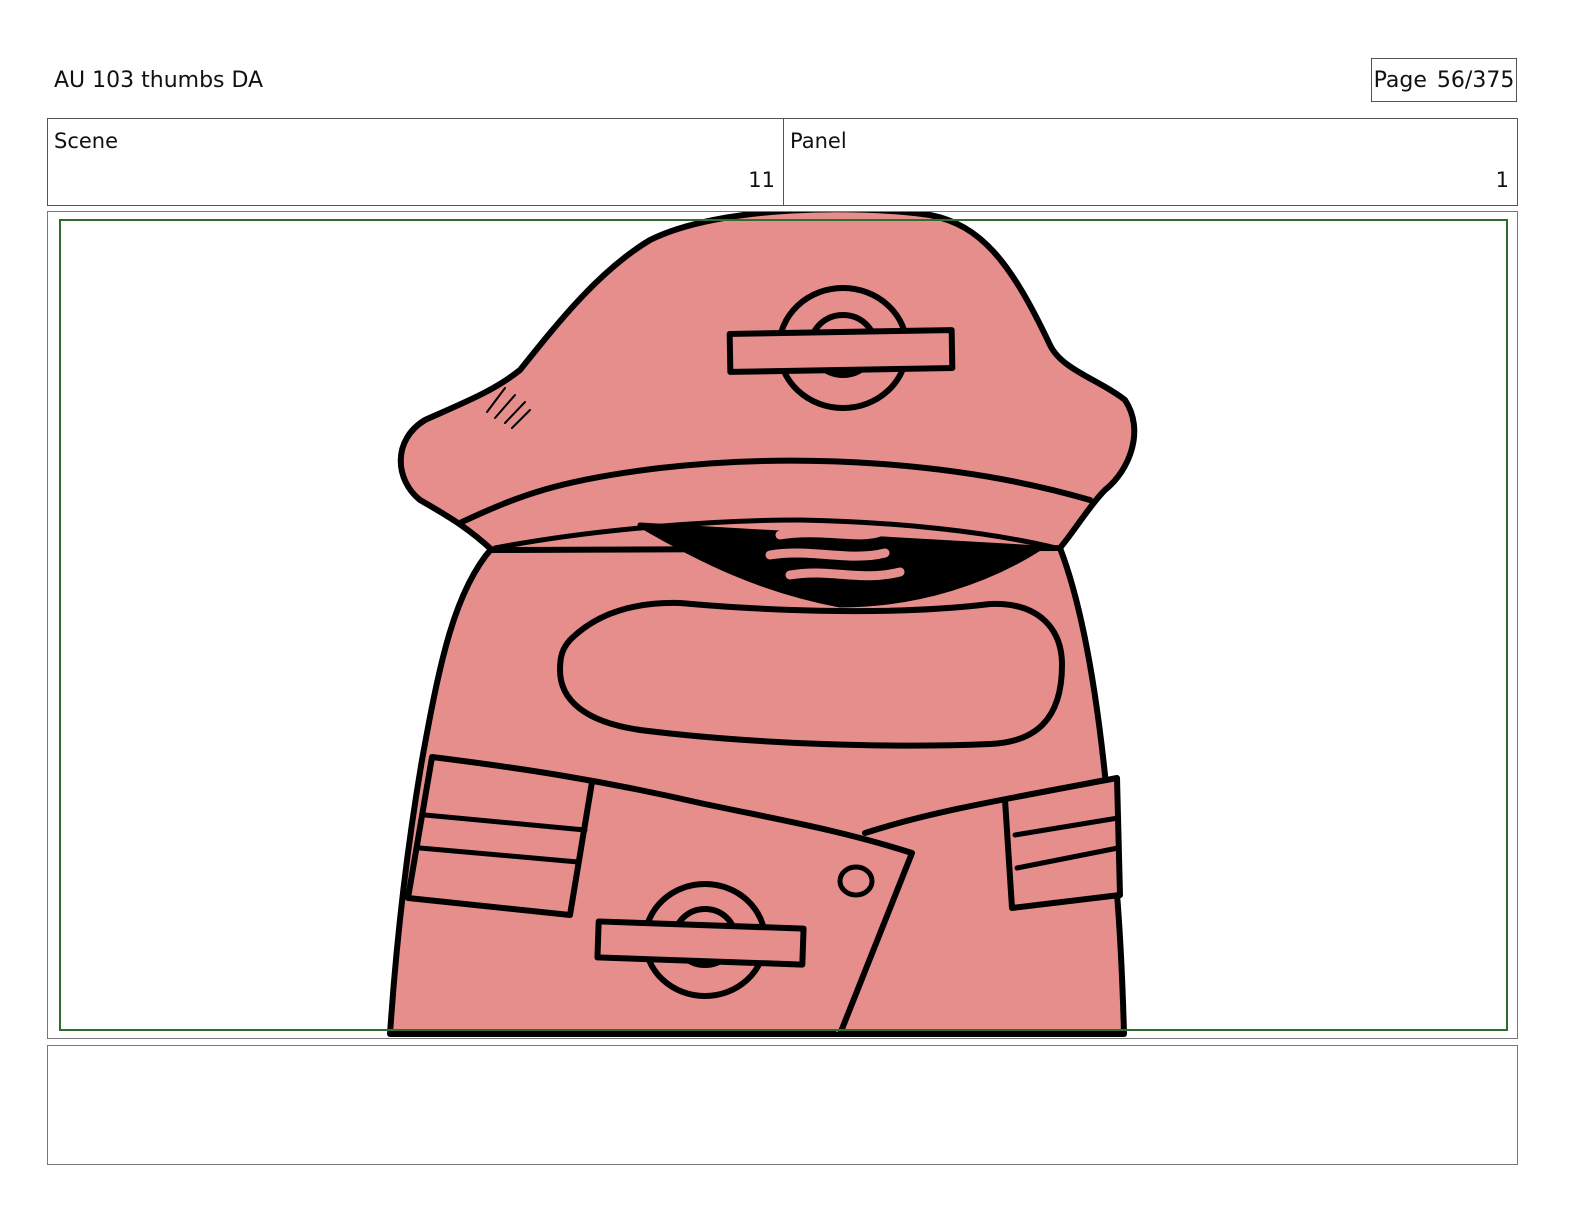 This screenshot has height=1224, width=1584. I want to click on page-label: Page, so click(1400, 80).